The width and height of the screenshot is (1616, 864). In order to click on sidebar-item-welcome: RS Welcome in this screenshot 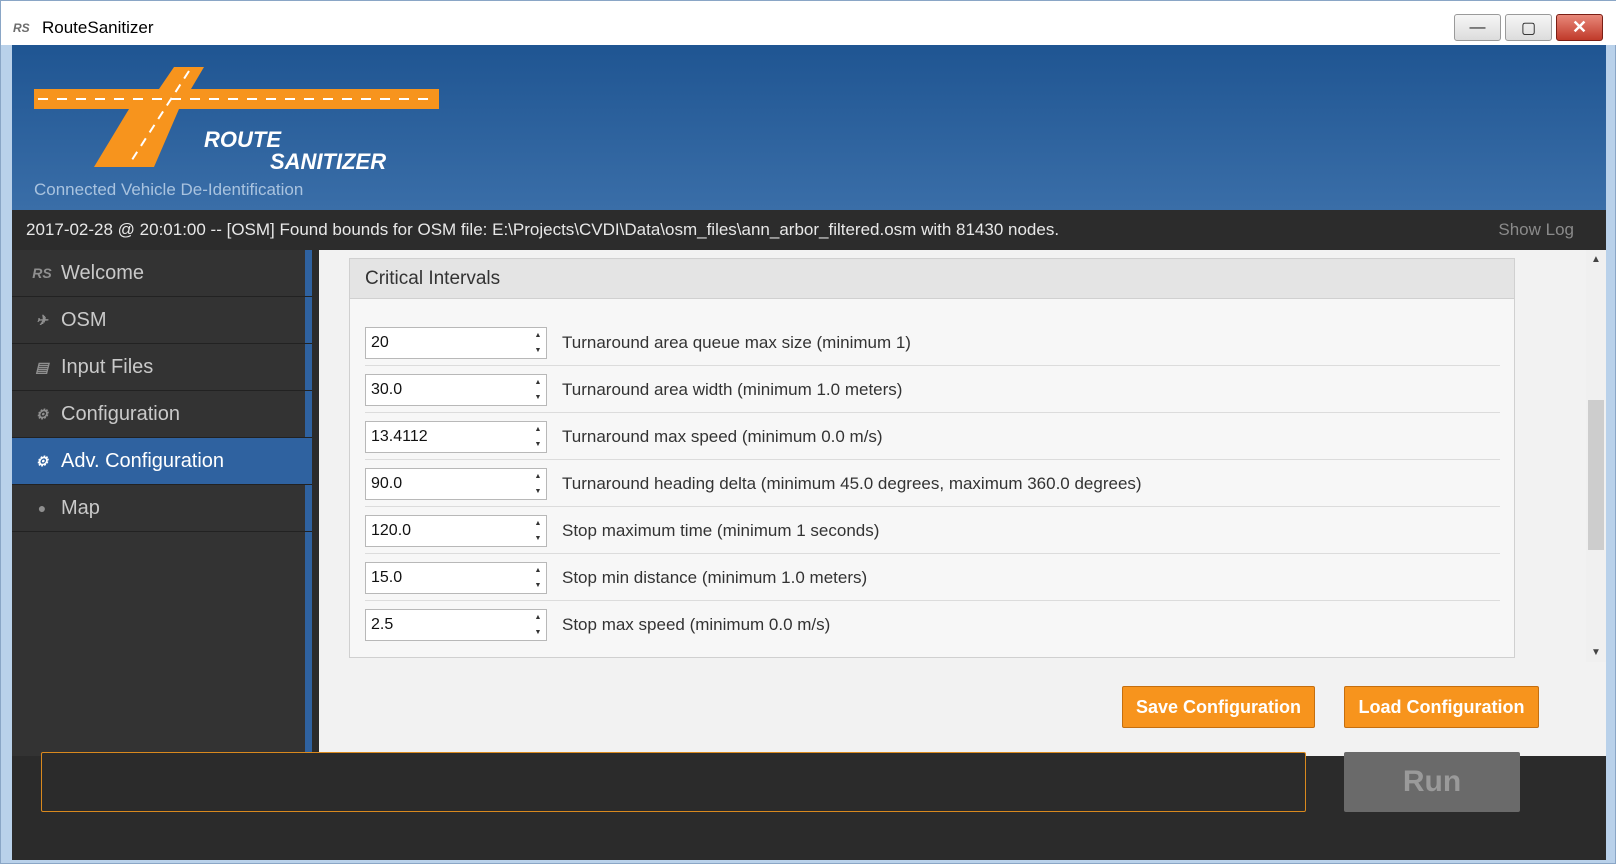, I will do `click(162, 273)`.